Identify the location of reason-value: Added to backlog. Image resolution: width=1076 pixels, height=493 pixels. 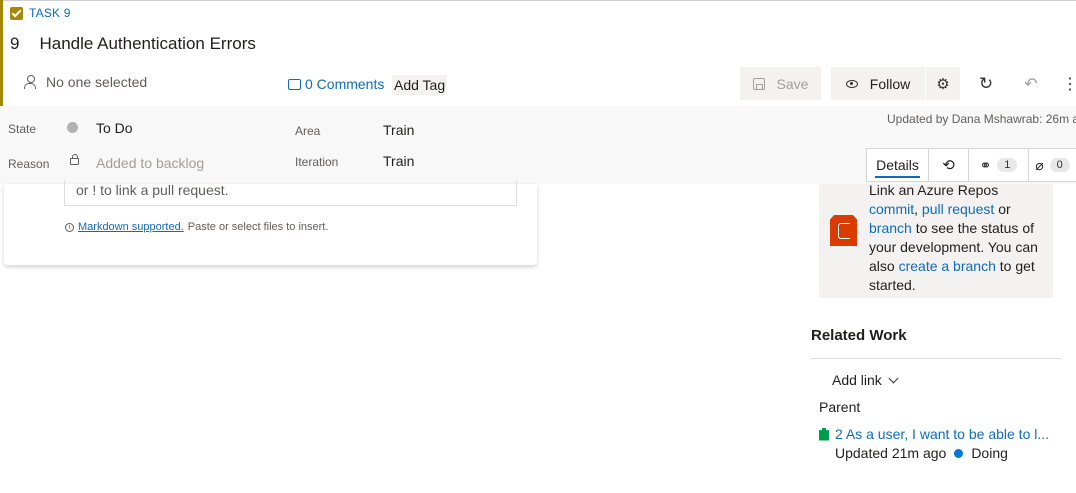
(150, 163).